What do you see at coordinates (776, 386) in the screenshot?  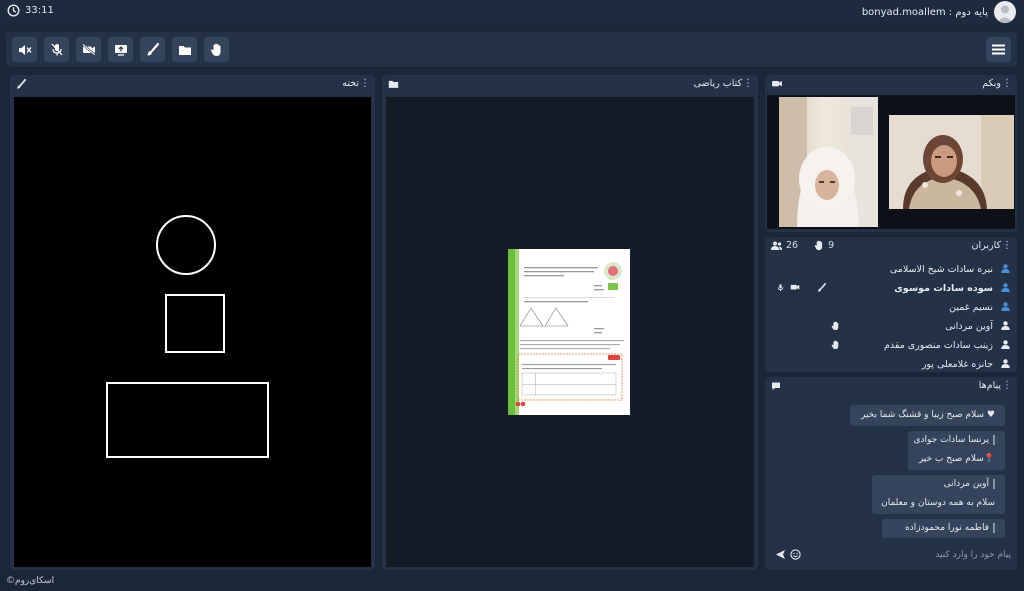 I see `chat-bubble-icon` at bounding box center [776, 386].